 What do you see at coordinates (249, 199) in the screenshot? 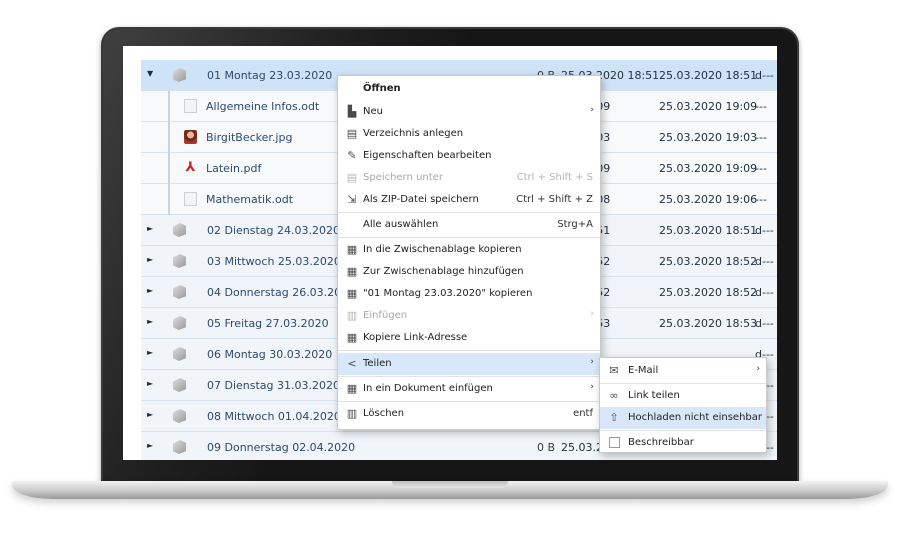
I see `file-name: Mathematik.odt` at bounding box center [249, 199].